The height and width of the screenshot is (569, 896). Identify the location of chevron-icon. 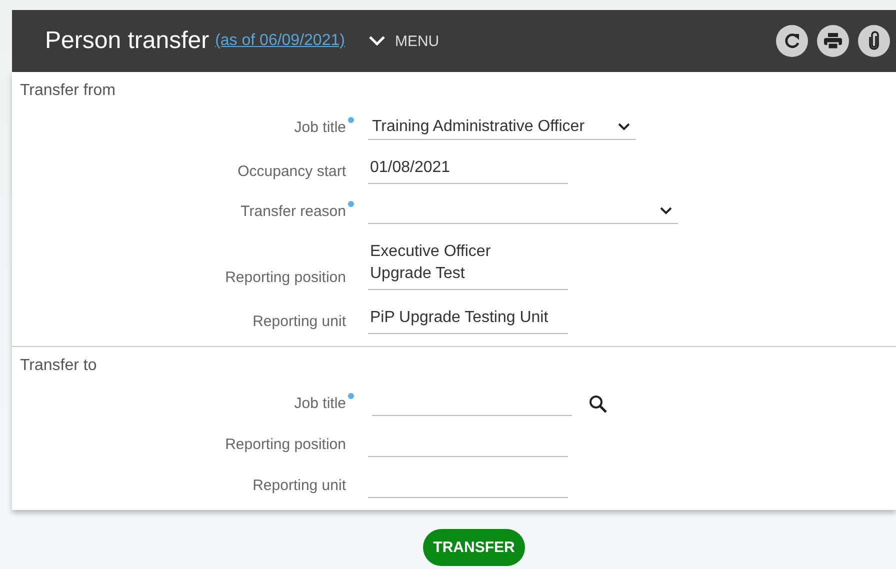
(376, 41).